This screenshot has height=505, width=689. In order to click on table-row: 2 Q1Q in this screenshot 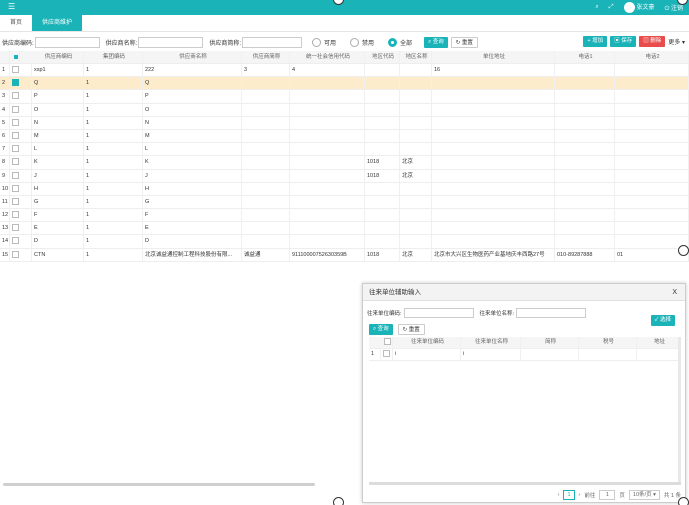, I will do `click(344, 84)`.